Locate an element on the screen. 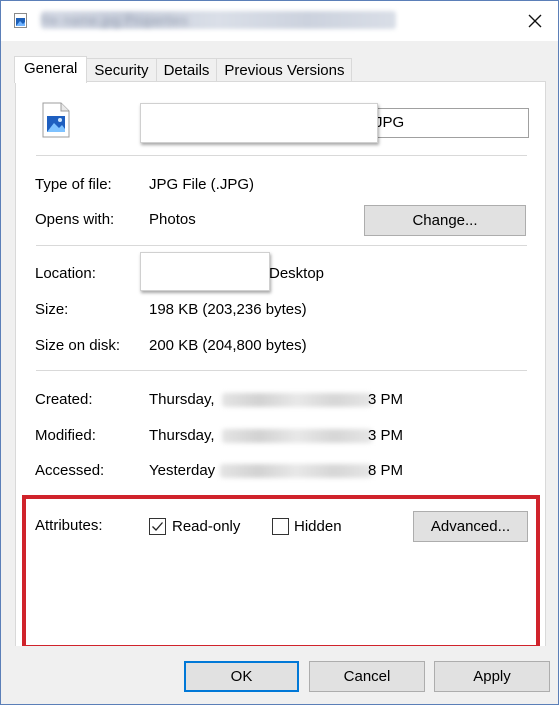 This screenshot has width=559, height=705. tab-previous-versions: Previous Versions is located at coordinates (284, 70).